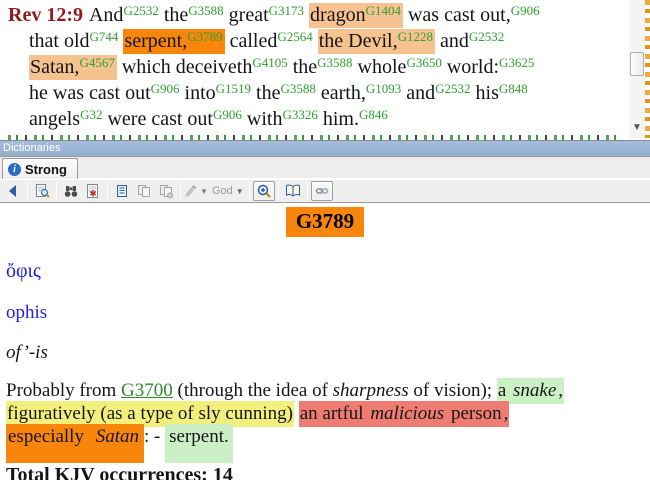 This screenshot has height=480, width=650. I want to click on strong-number-link: G3789, so click(204, 36).